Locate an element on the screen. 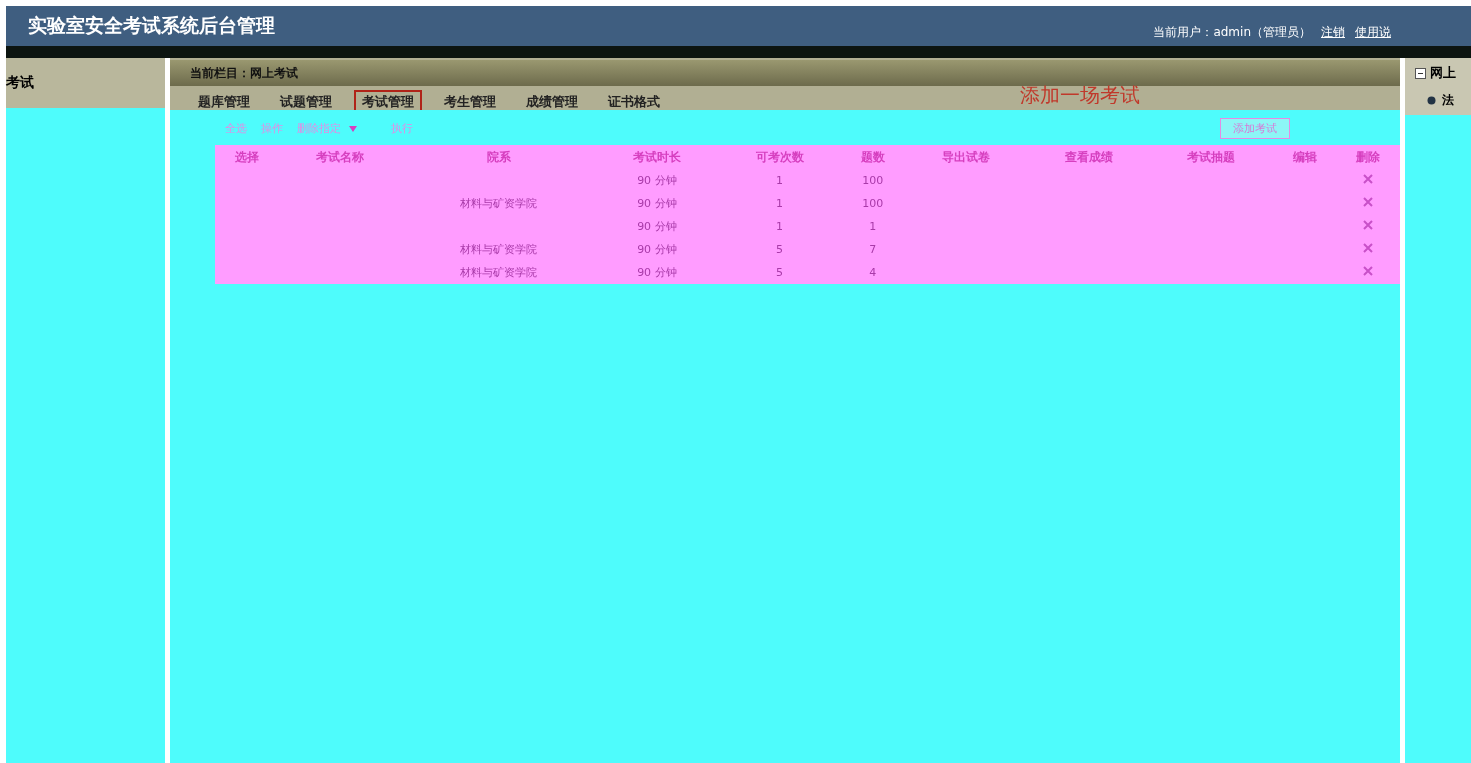  table-cell: 4 is located at coordinates (872, 272).